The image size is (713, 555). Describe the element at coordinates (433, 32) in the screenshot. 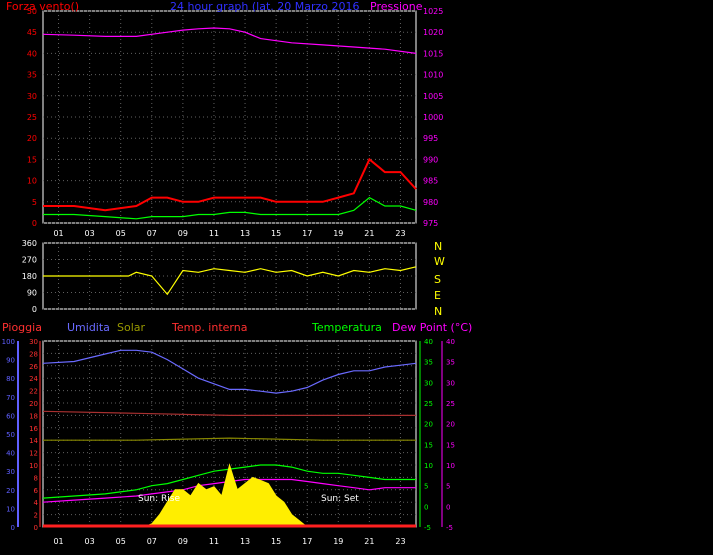

I see `tick-label: 1020` at that location.